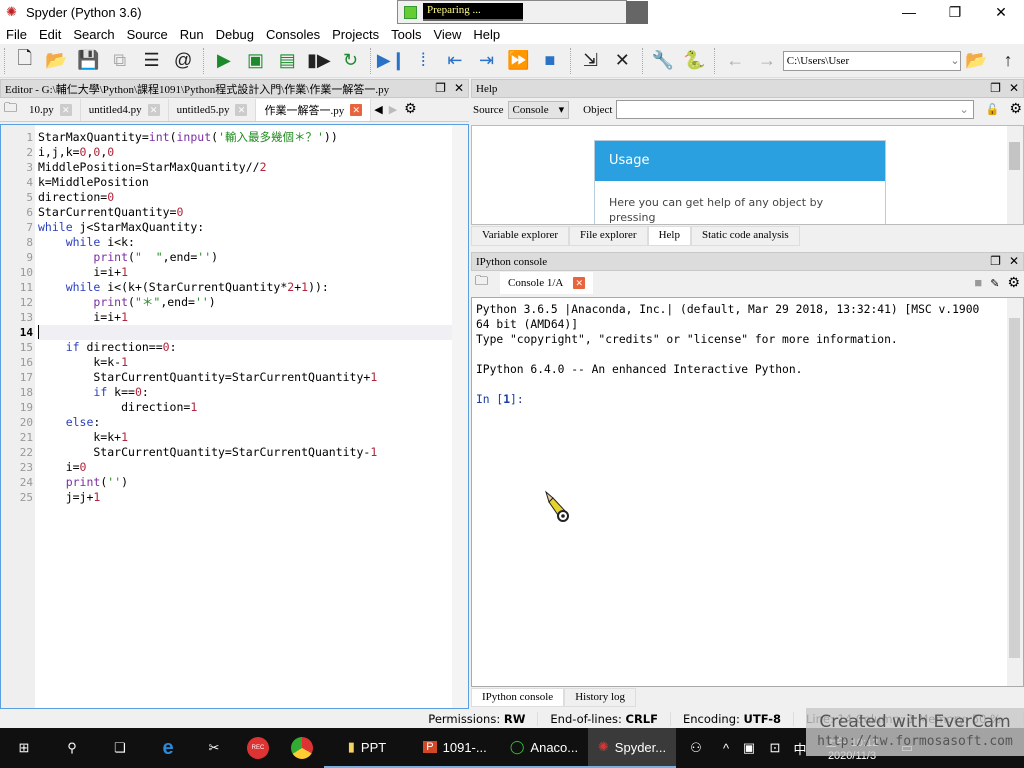 The image size is (1024, 768). Describe the element at coordinates (235, 34) in the screenshot. I see `menu-debug: Debug` at that location.